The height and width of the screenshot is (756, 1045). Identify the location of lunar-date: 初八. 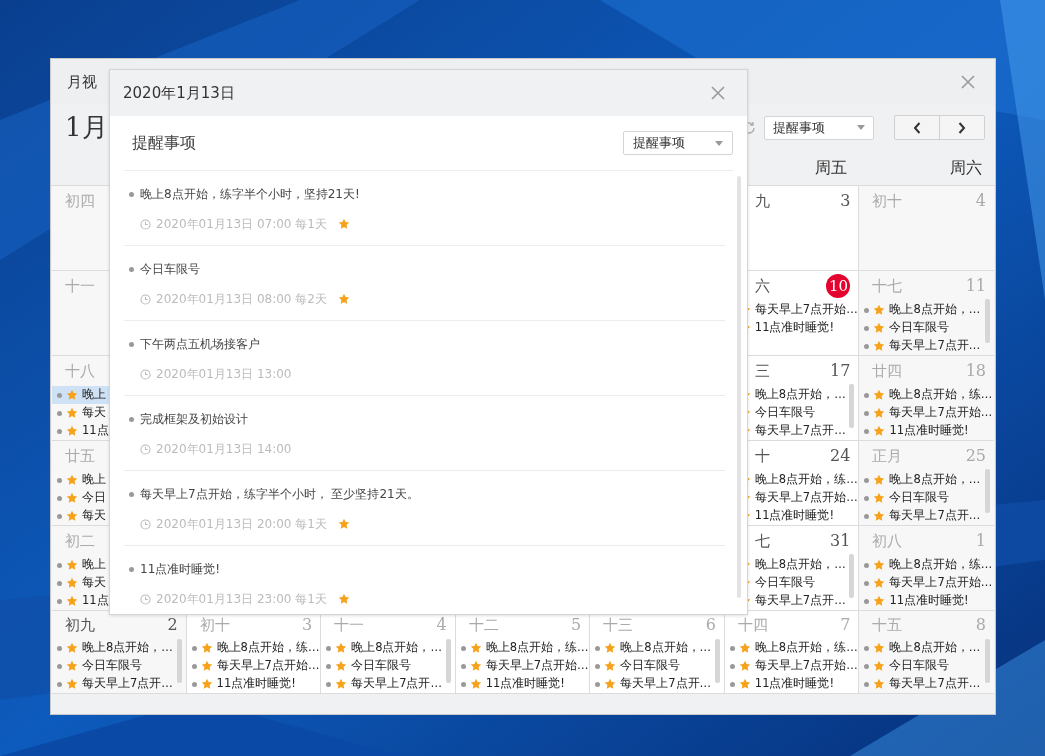
(887, 541).